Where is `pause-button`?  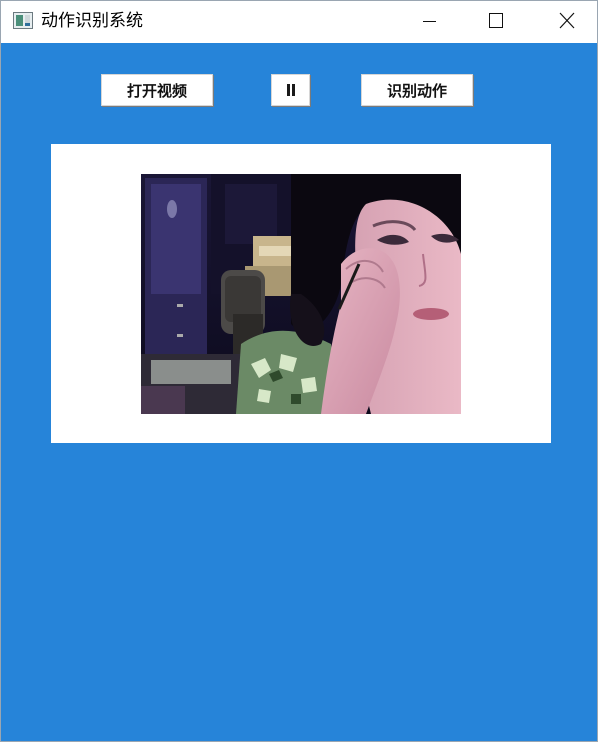 pause-button is located at coordinates (290, 90).